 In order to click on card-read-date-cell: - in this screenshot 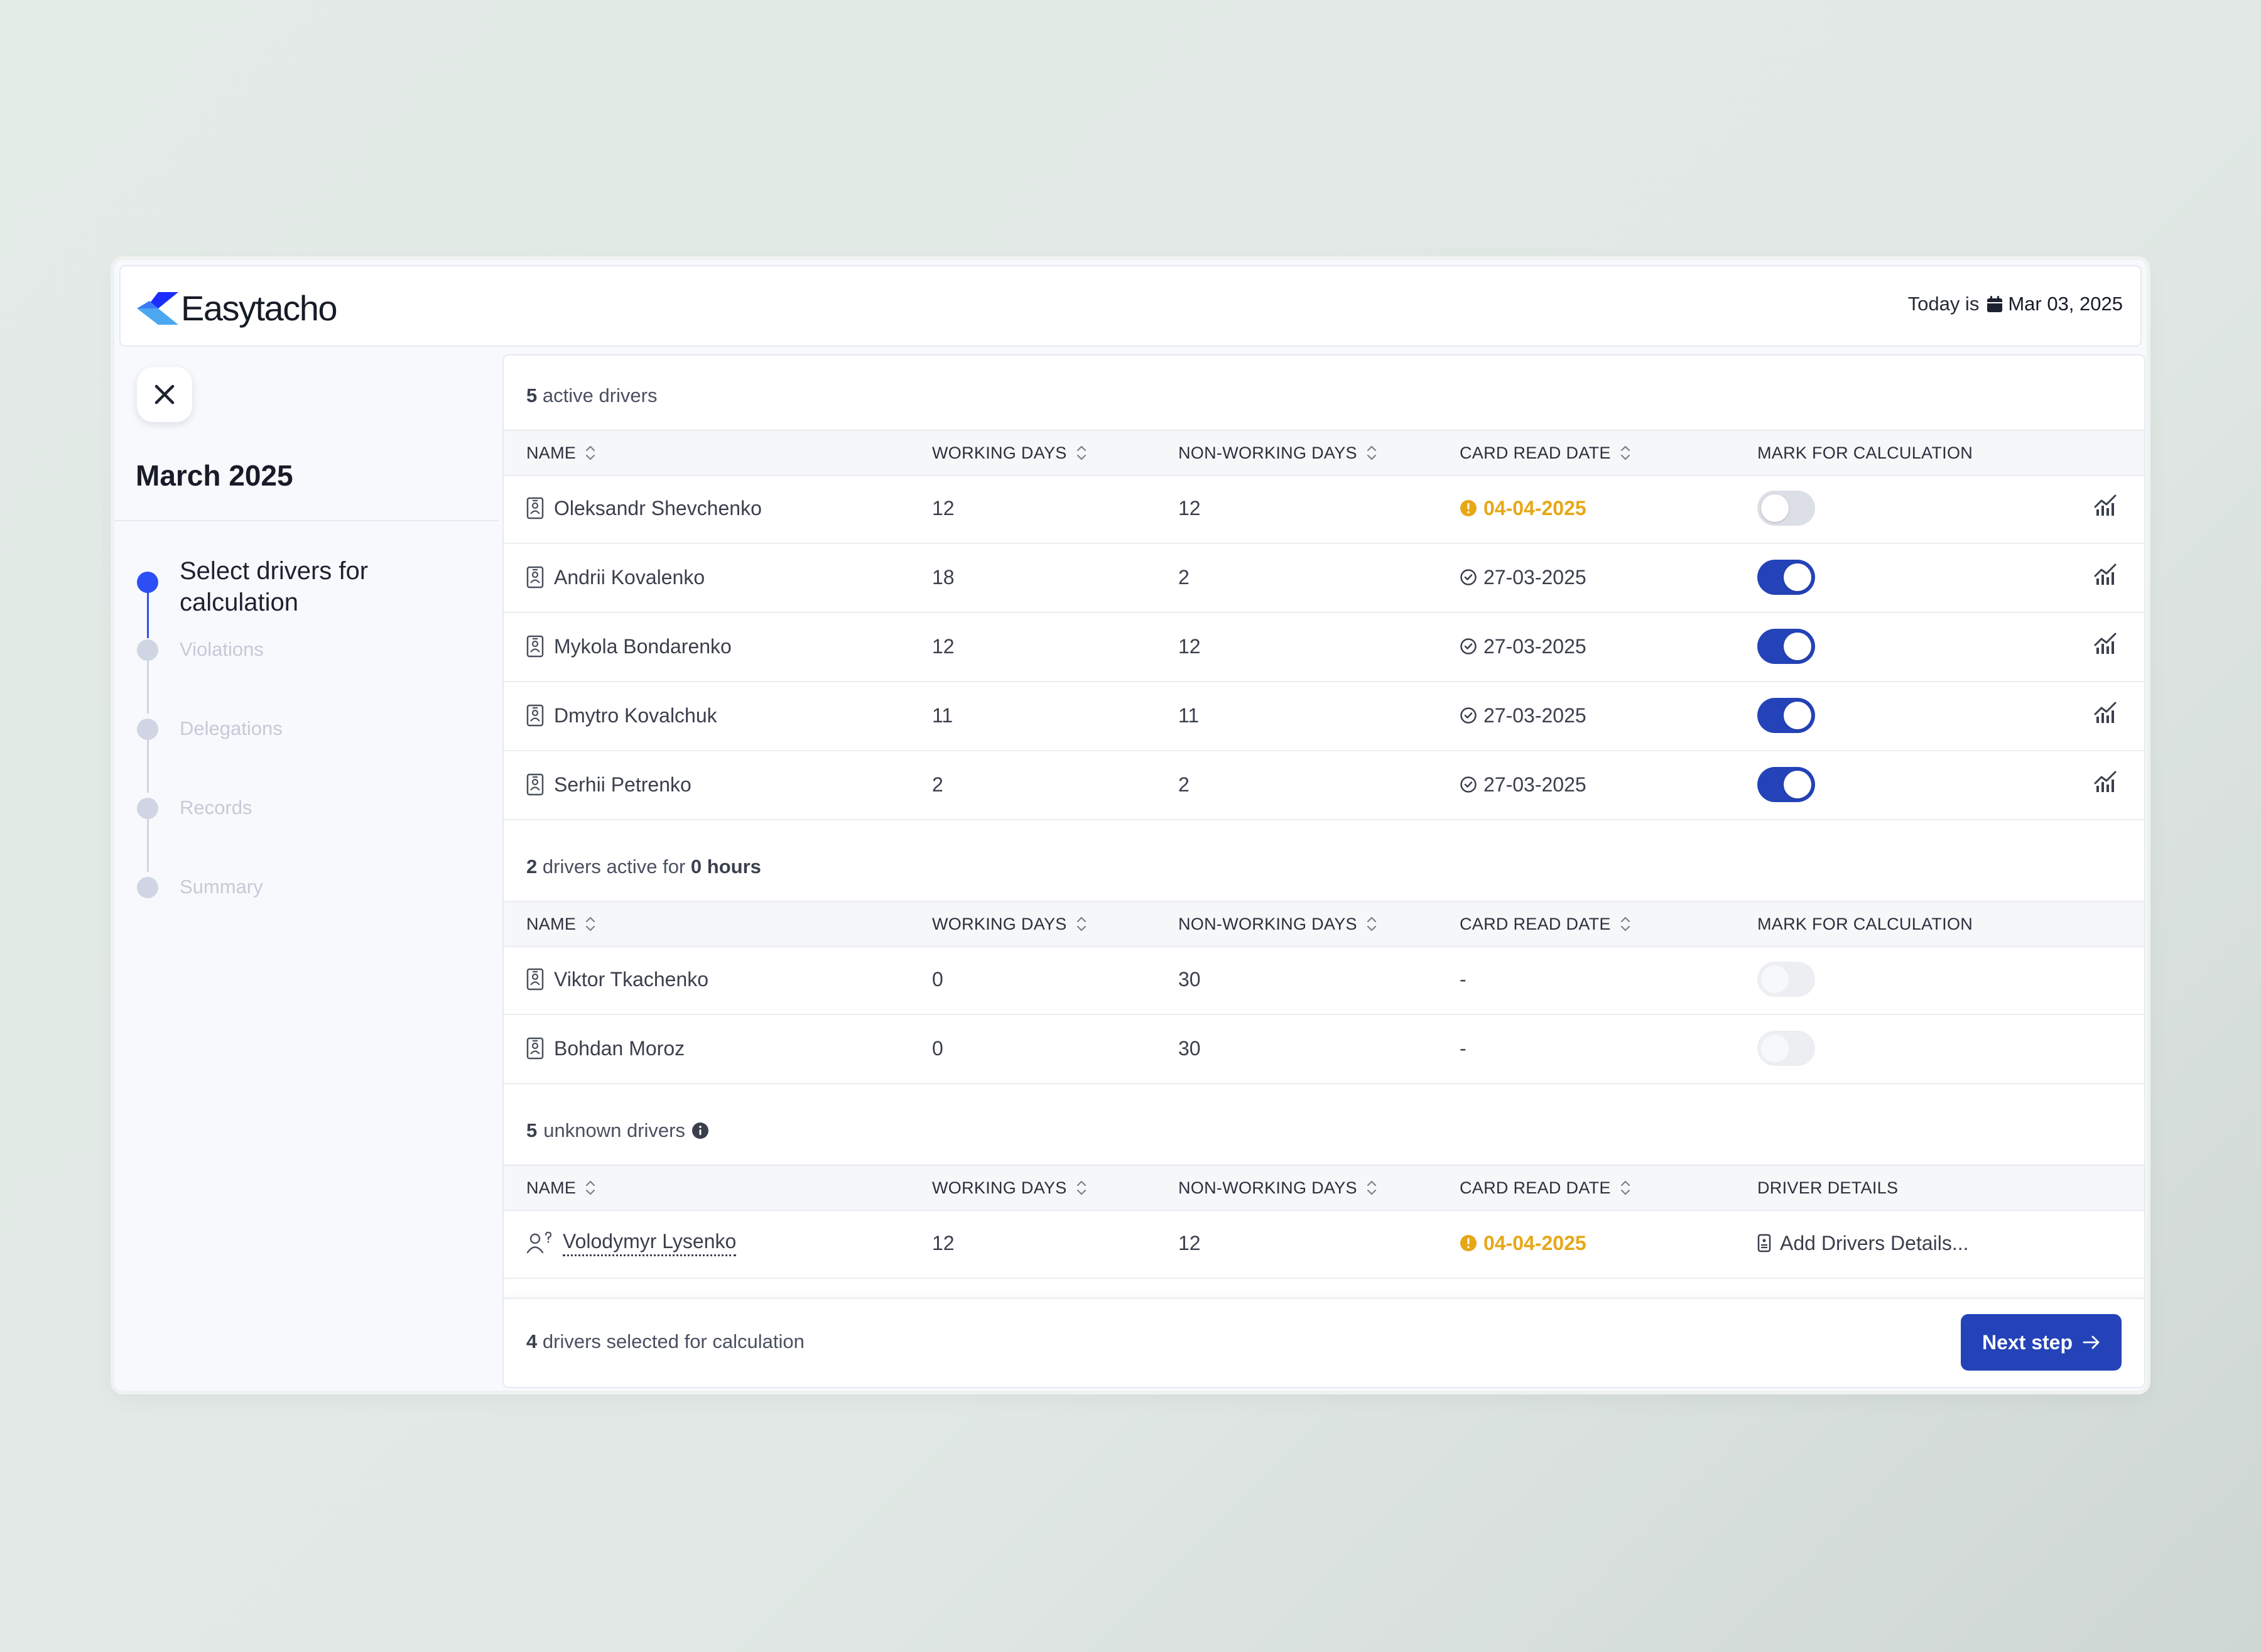, I will do `click(1463, 979)`.